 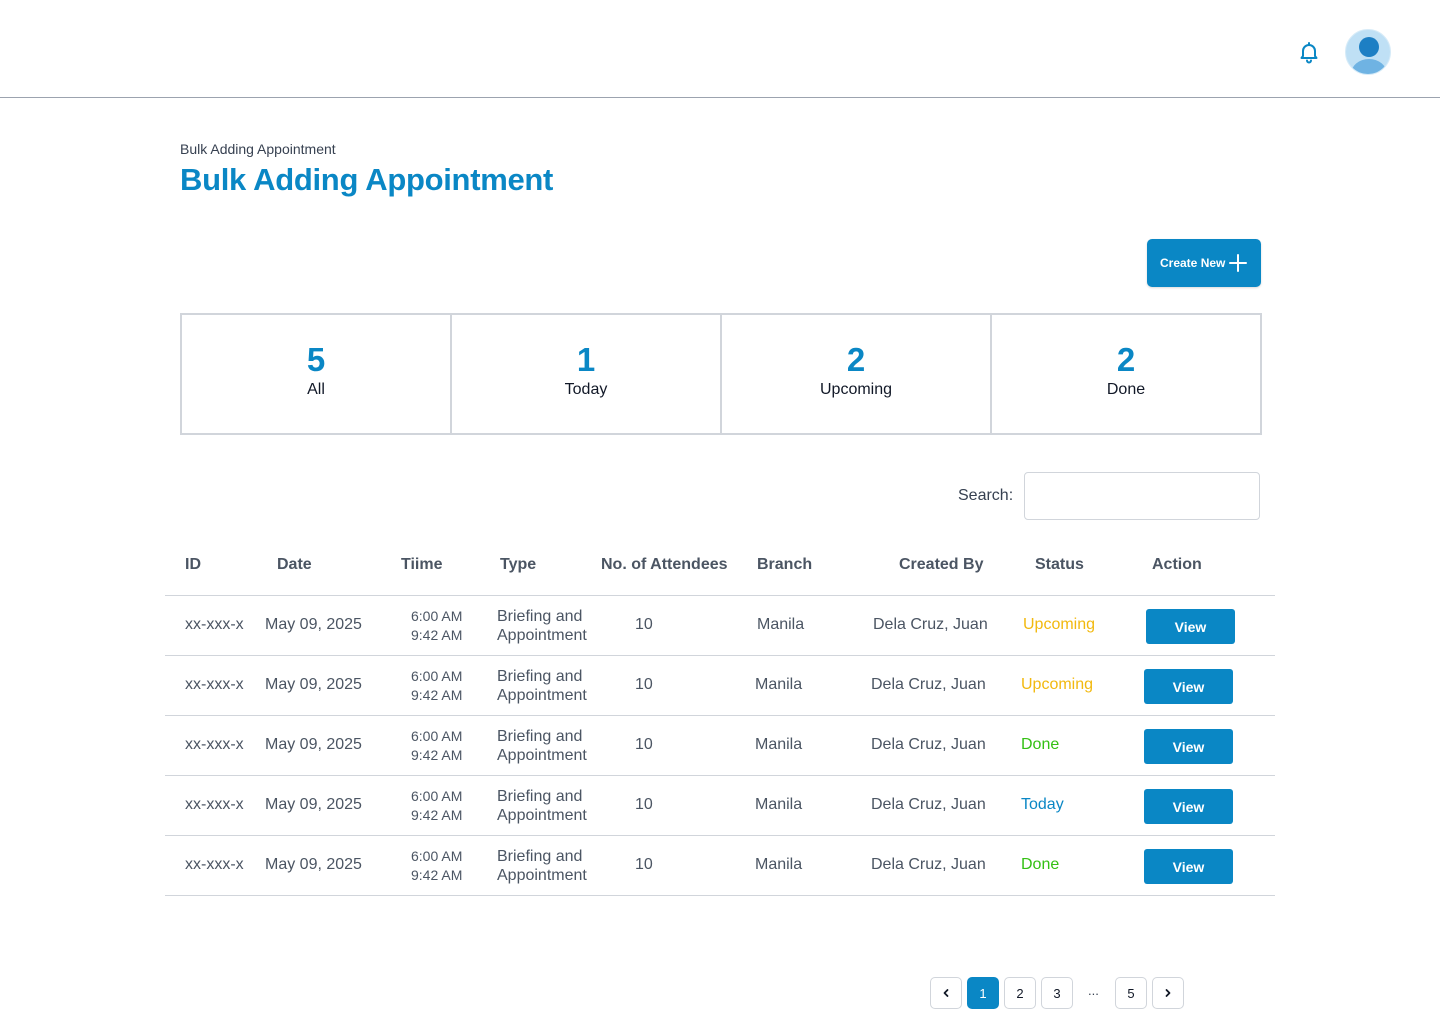 I want to click on search-input, so click(x=1142, y=496).